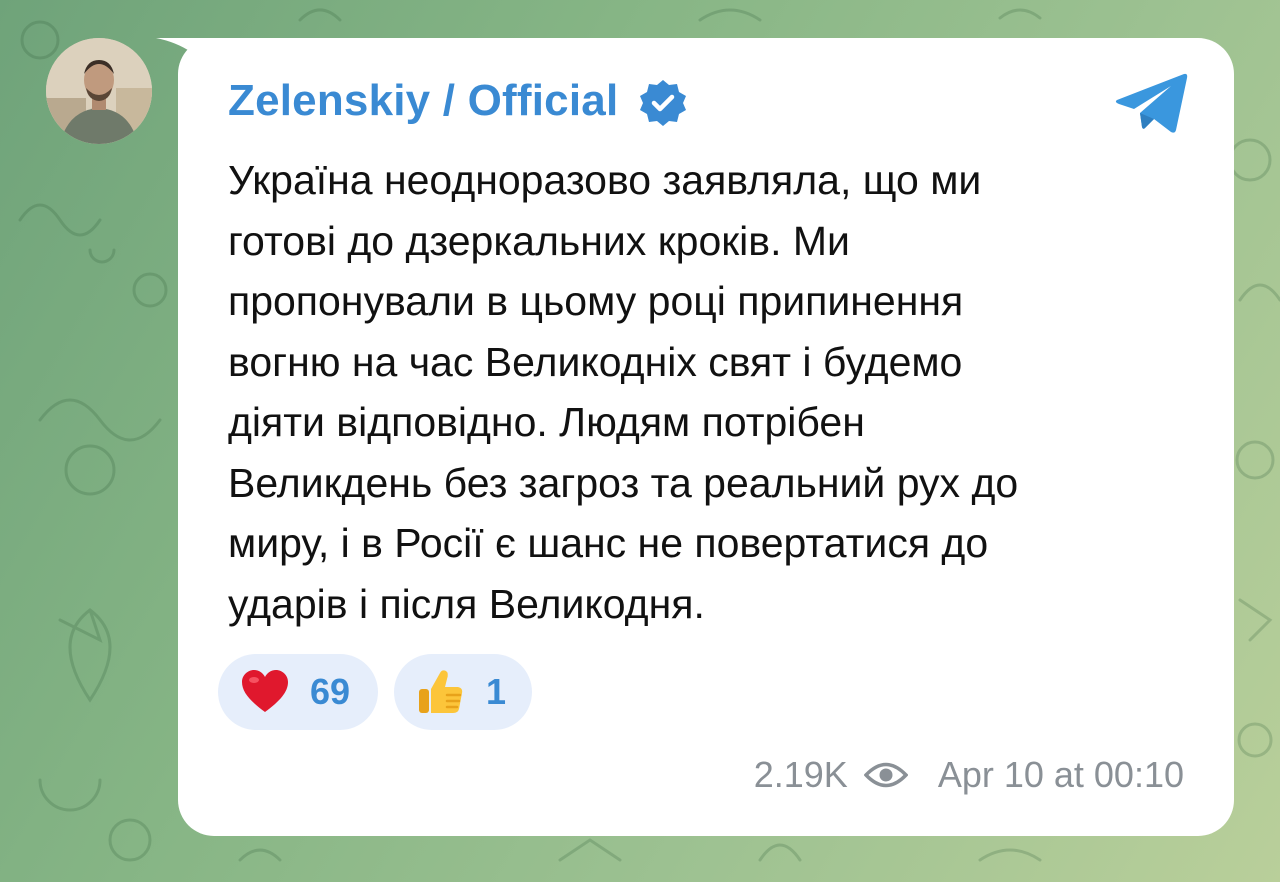 The width and height of the screenshot is (1280, 882). Describe the element at coordinates (546, 422) in the screenshot. I see `message-line: діяти відповідно. Людям потрібен` at that location.